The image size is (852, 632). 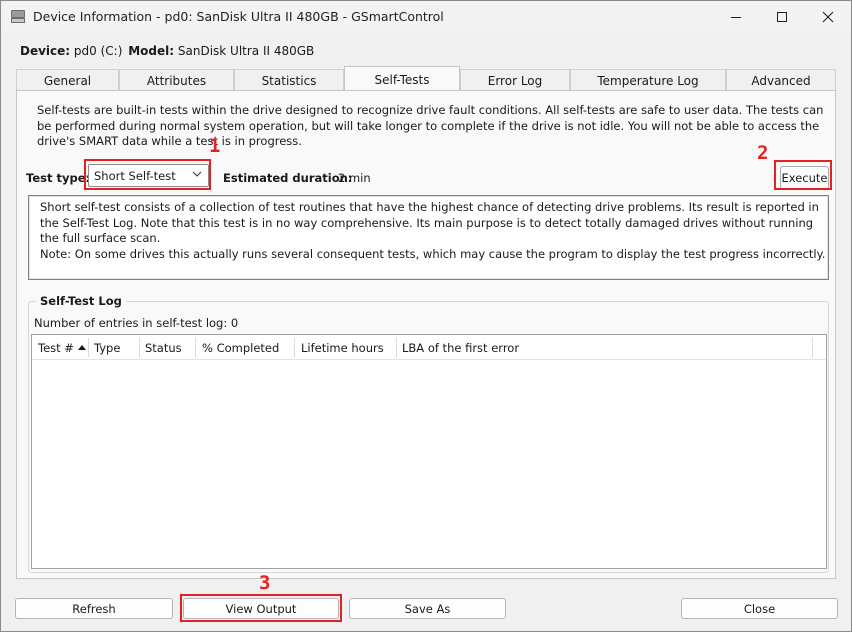 I want to click on annotation-number-3: 3, so click(x=265, y=583).